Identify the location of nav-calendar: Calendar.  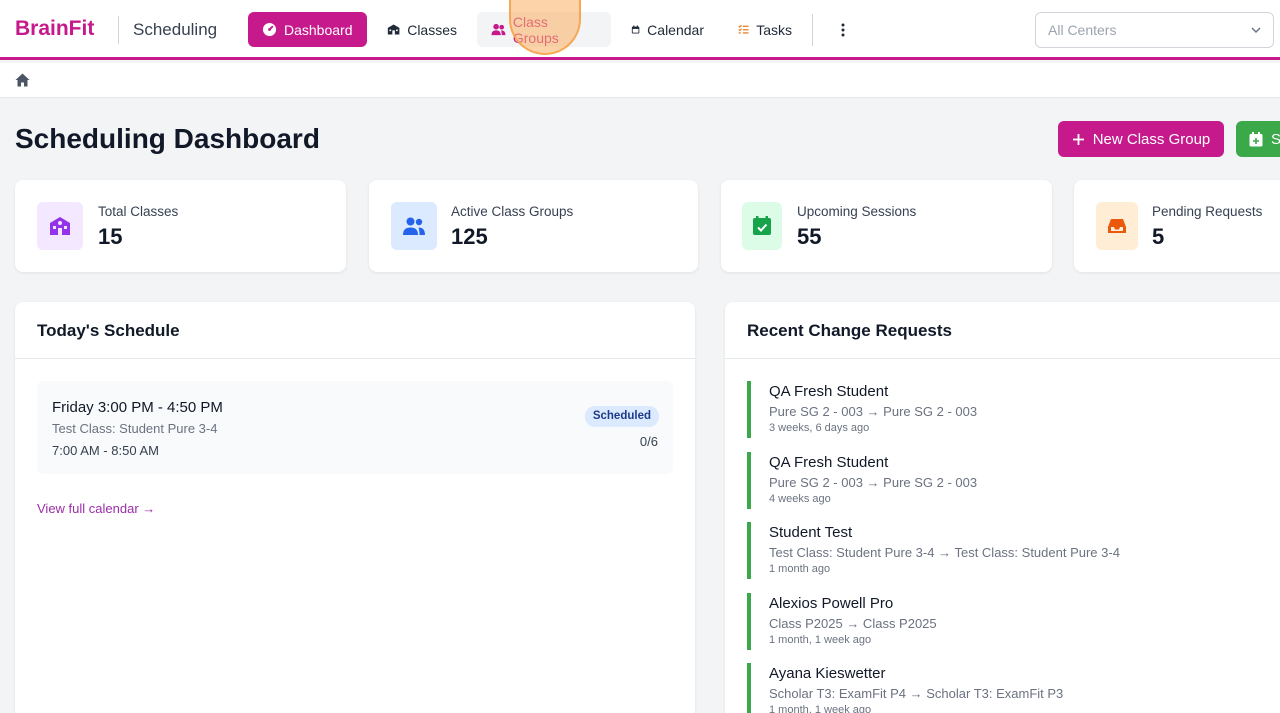
(667, 29).